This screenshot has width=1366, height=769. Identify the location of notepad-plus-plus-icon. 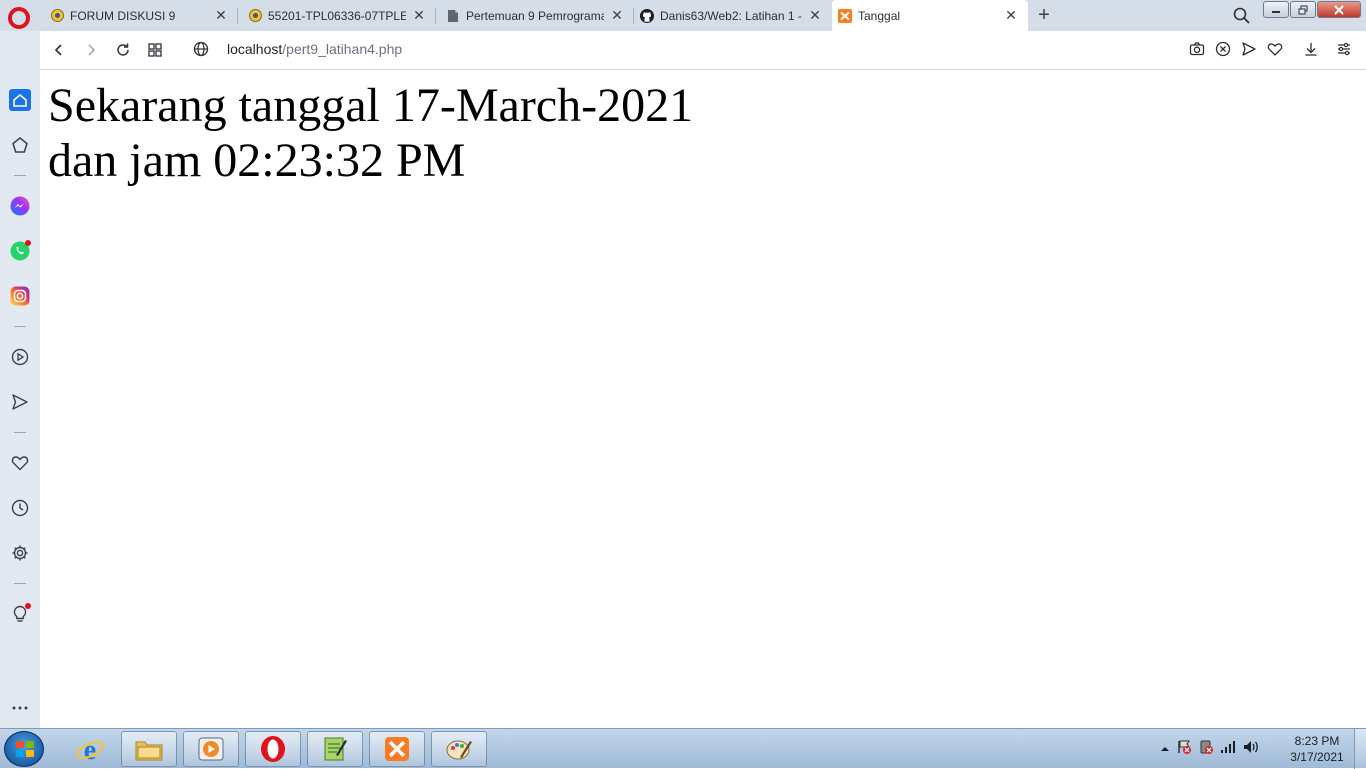
(335, 749).